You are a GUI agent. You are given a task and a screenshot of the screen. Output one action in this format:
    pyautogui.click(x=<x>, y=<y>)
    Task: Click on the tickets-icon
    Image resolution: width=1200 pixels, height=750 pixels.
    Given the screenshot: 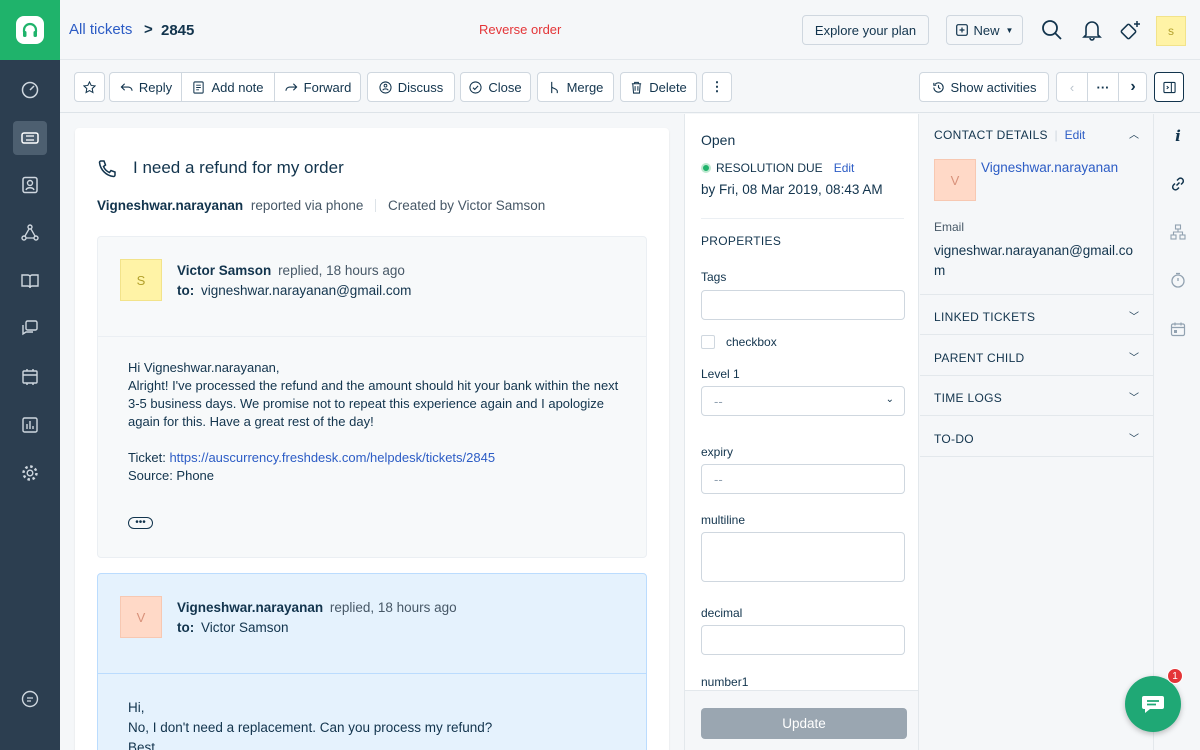 What is the action you would take?
    pyautogui.click(x=30, y=138)
    